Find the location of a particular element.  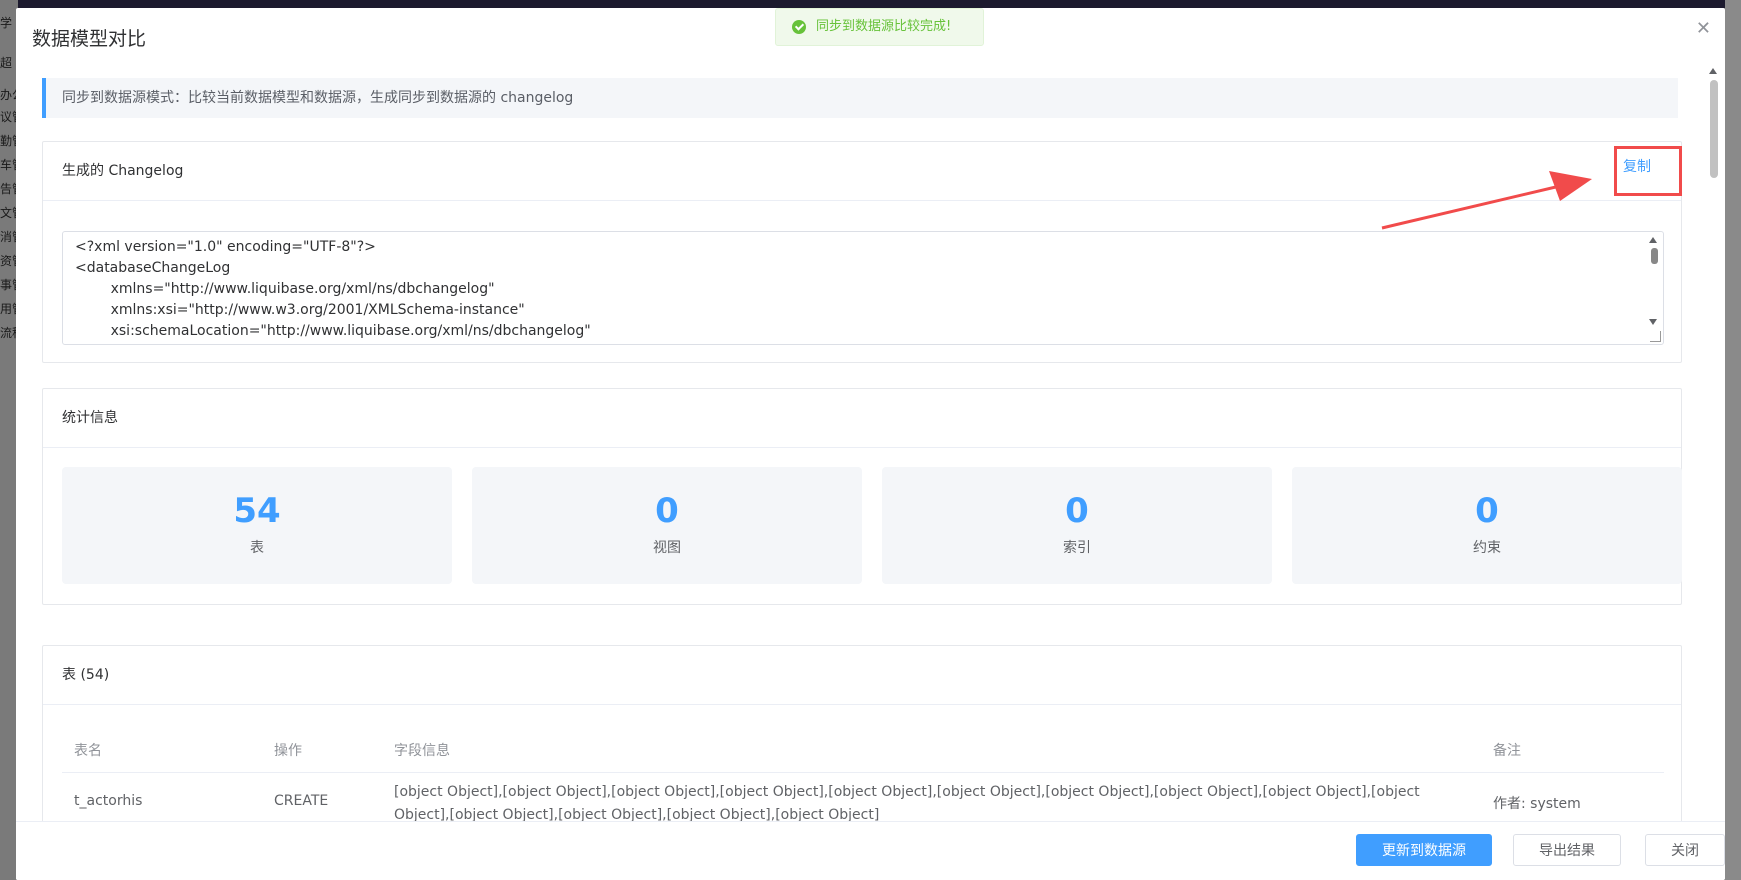

cell-table-name: t_actorhis is located at coordinates (108, 801).